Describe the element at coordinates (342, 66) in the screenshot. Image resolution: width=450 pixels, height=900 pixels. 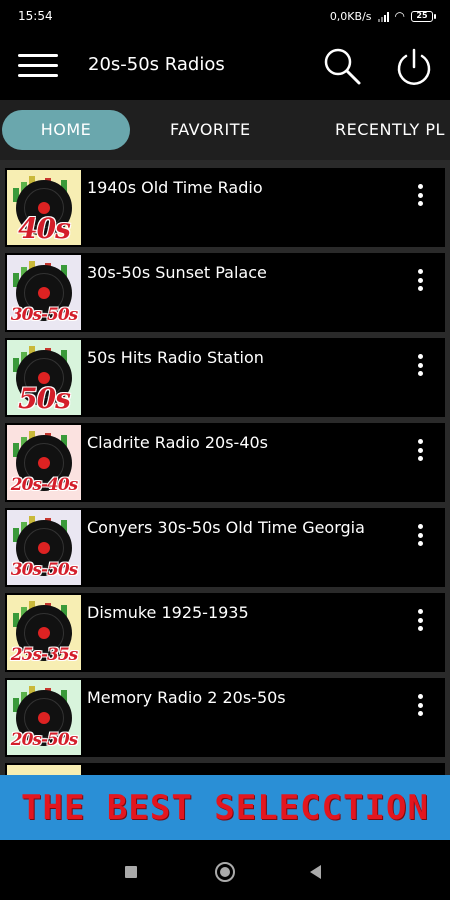
I see `search-icon` at that location.